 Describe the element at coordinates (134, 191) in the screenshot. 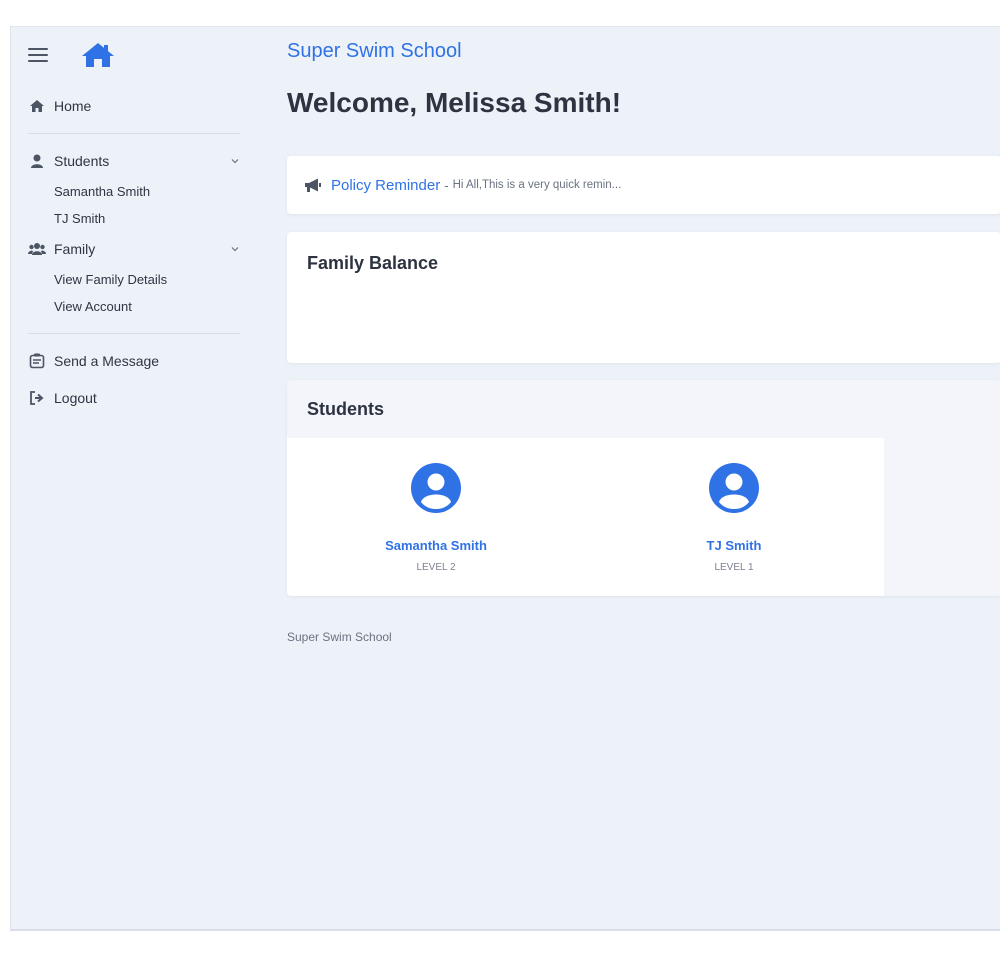

I see `sidebar-subitem-samantha-smith: Samantha Smith` at that location.